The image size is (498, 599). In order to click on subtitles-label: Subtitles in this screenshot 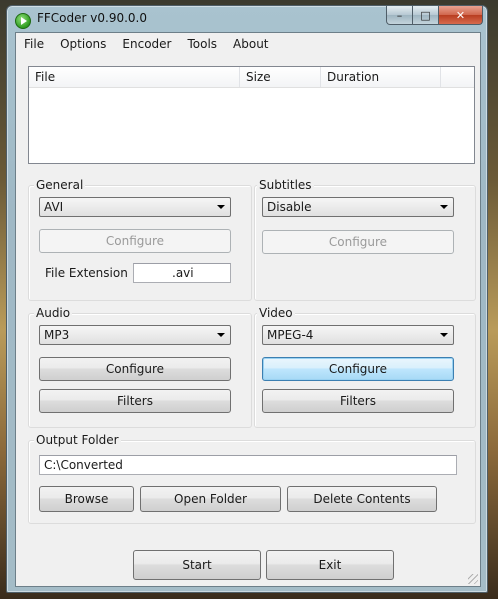, I will do `click(285, 185)`.